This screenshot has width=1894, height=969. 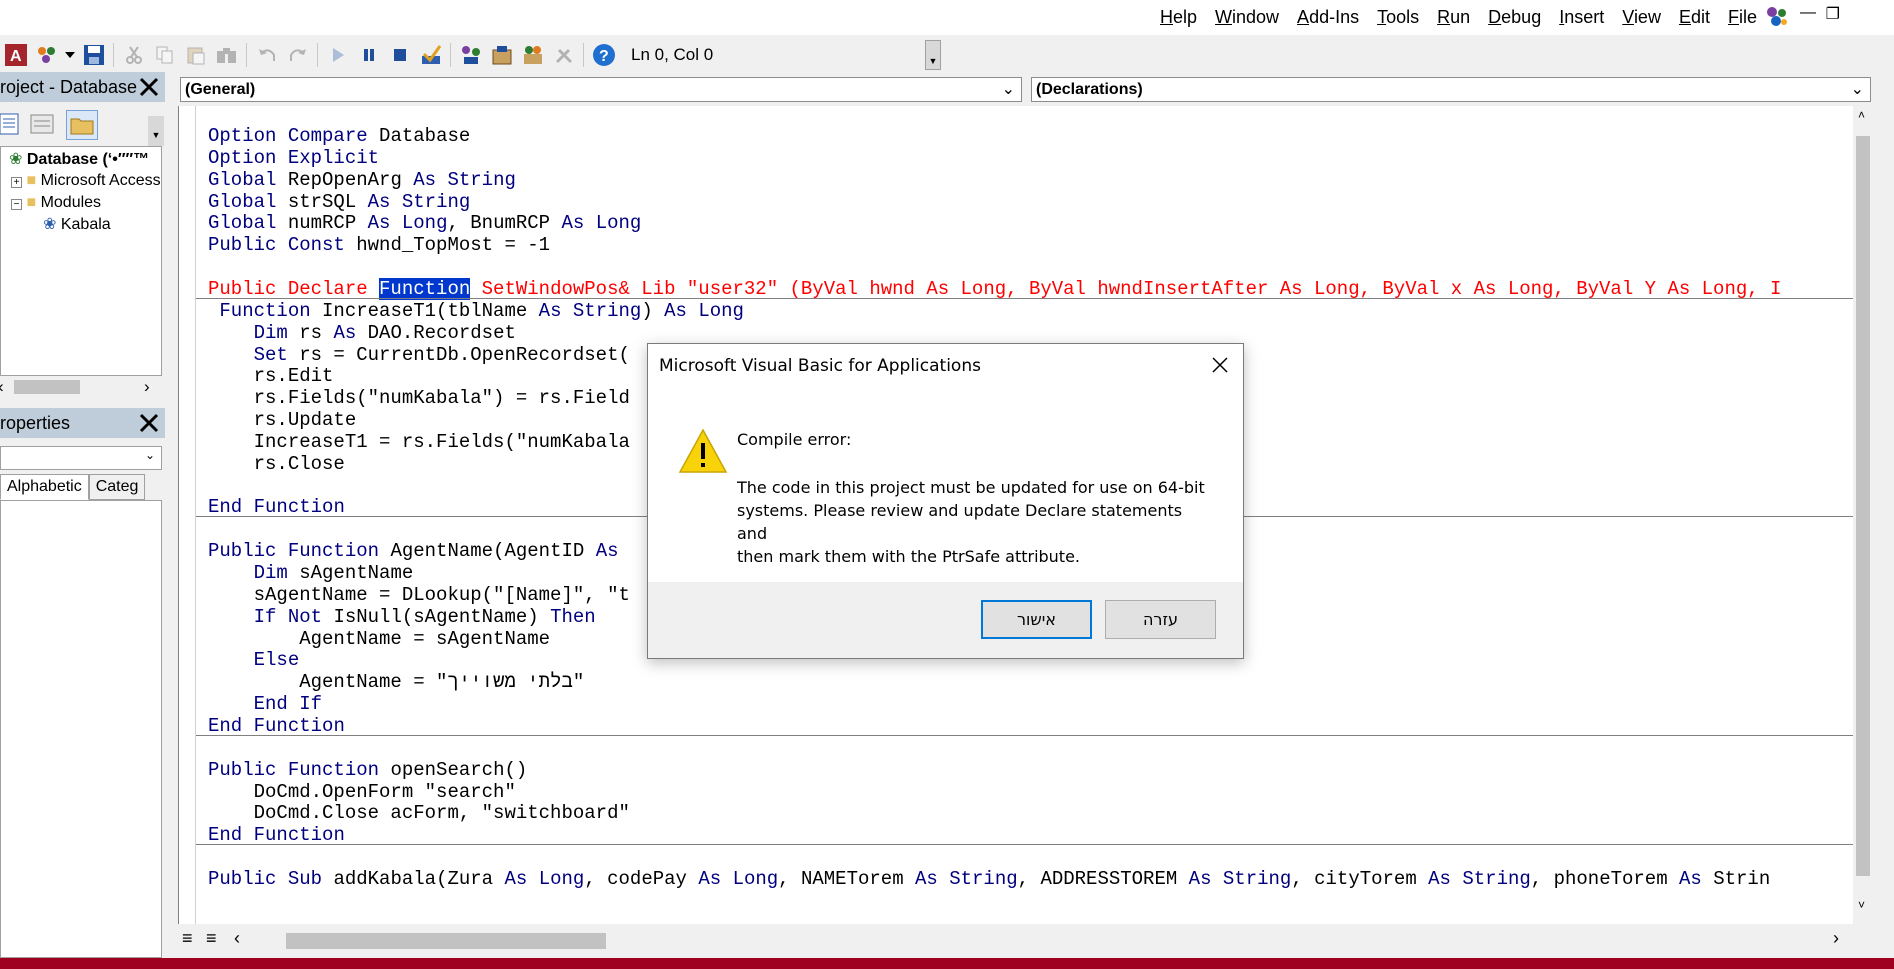 What do you see at coordinates (266, 54) in the screenshot?
I see `undo-icon` at bounding box center [266, 54].